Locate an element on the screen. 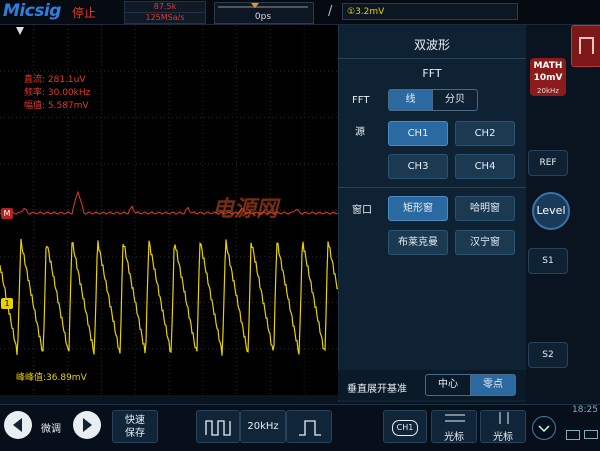  ch1-chip: CH1 is located at coordinates (405, 428).